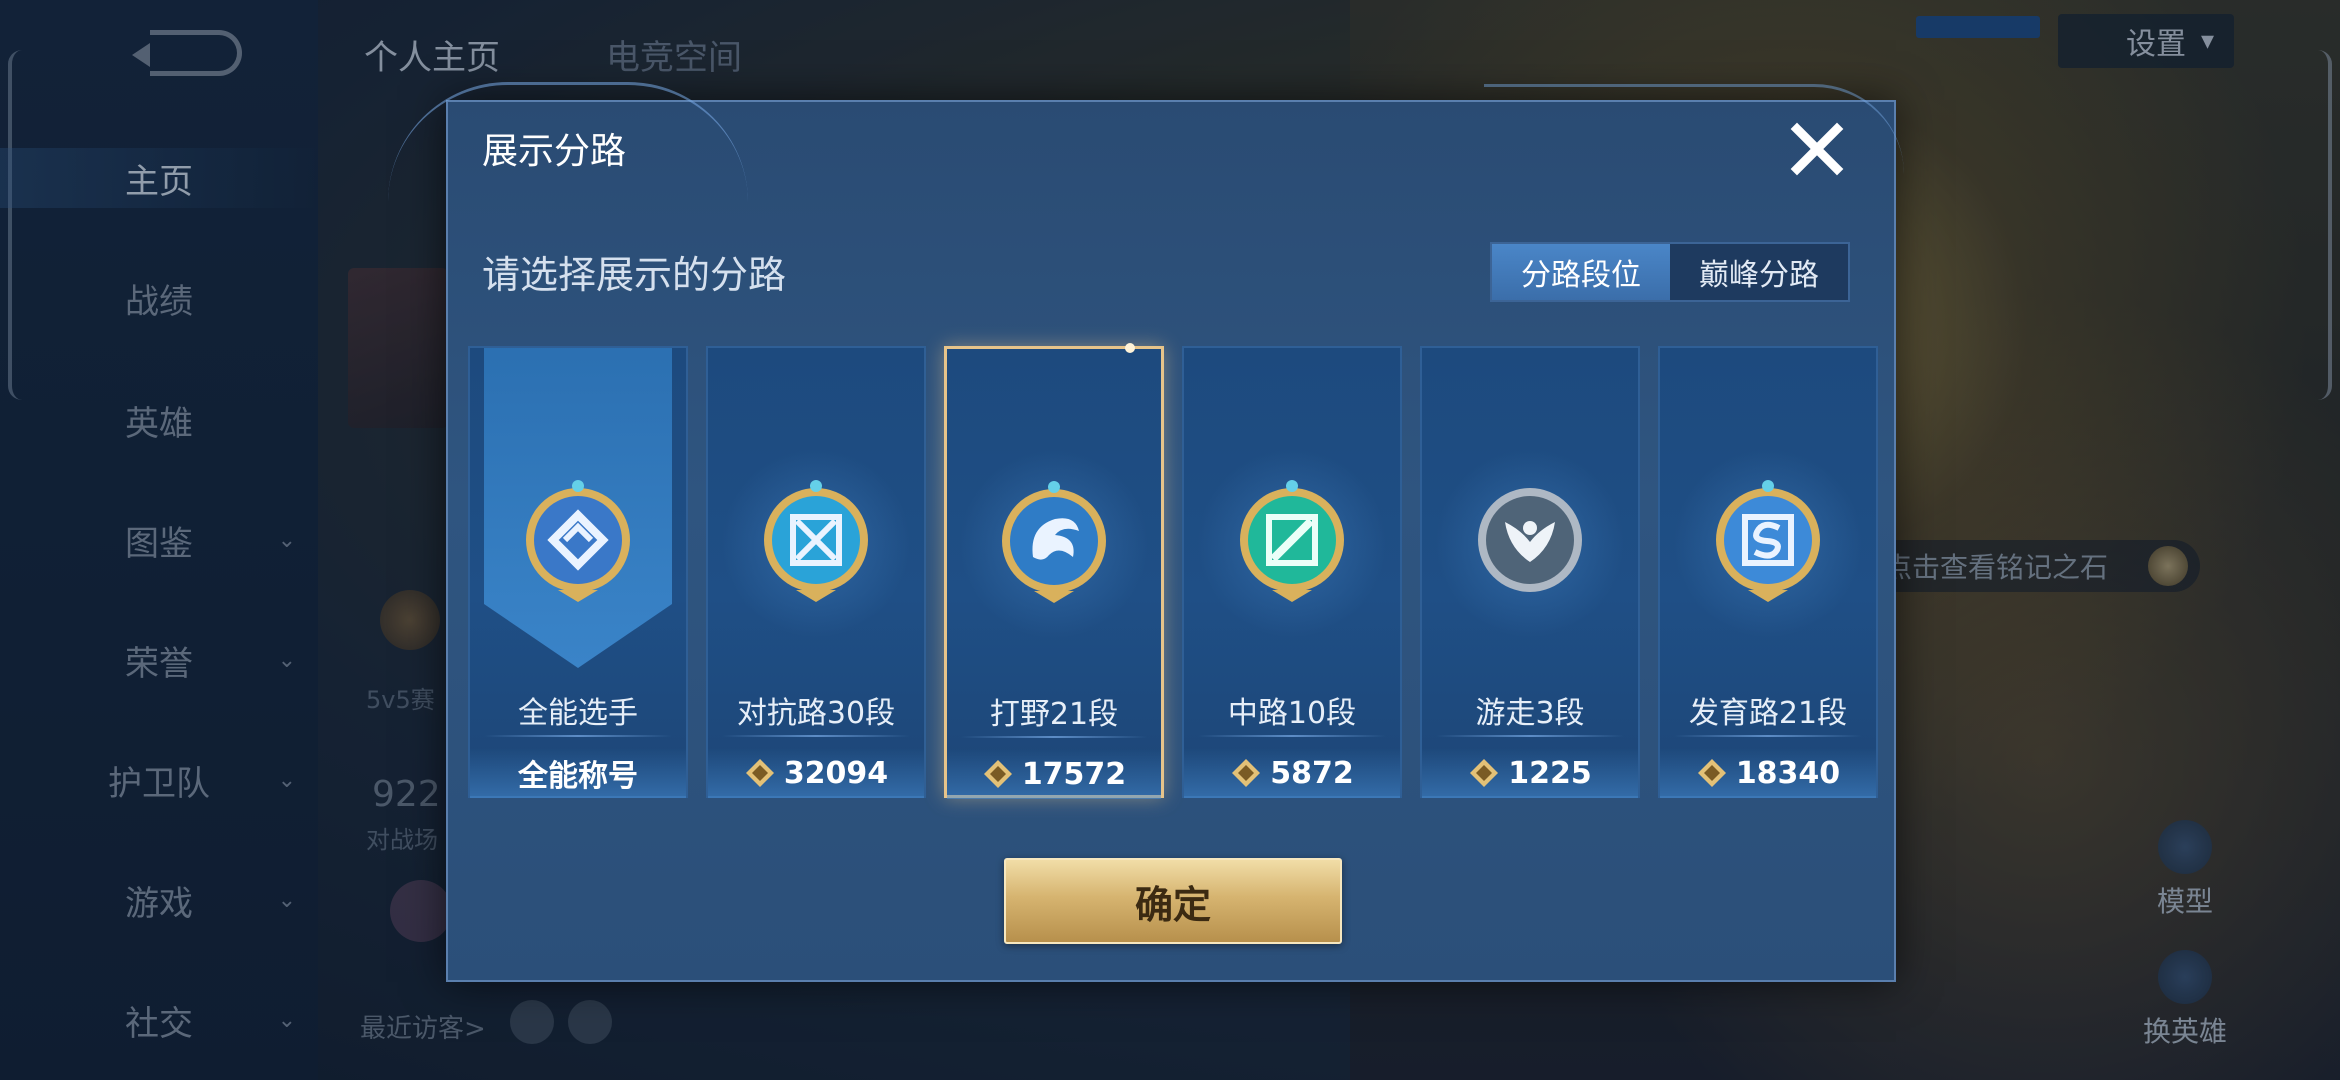 The height and width of the screenshot is (1080, 2340). Describe the element at coordinates (578, 713) in the screenshot. I see `lane-rank-label: 全能选手` at that location.